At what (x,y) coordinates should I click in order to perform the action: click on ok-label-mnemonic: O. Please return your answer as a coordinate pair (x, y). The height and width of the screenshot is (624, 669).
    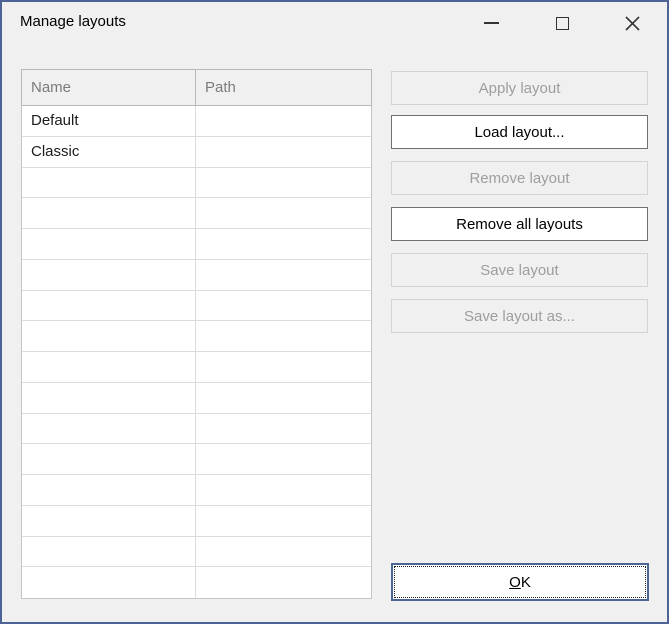
    Looking at the image, I should click on (515, 582).